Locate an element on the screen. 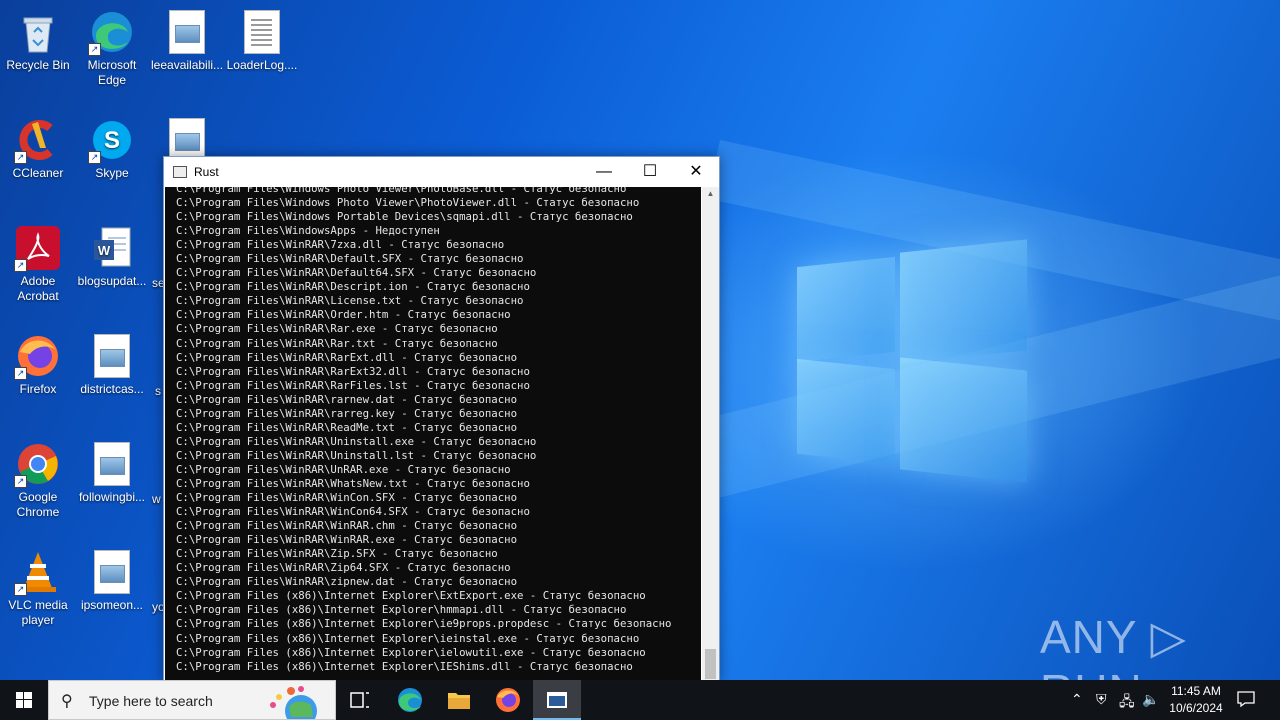  desktop-icon-label: Microsoft Edge is located at coordinates (112, 72).